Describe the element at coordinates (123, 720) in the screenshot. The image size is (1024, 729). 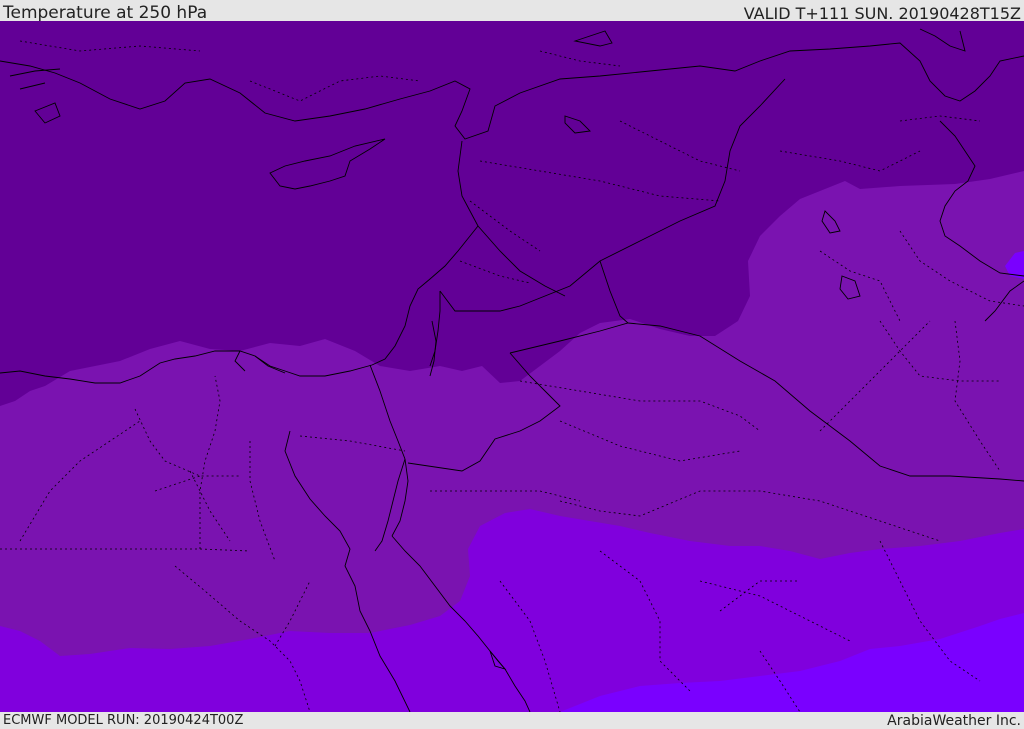
I see `model-run-label: ECMWF MODEL RUN: 20190424T00Z` at that location.